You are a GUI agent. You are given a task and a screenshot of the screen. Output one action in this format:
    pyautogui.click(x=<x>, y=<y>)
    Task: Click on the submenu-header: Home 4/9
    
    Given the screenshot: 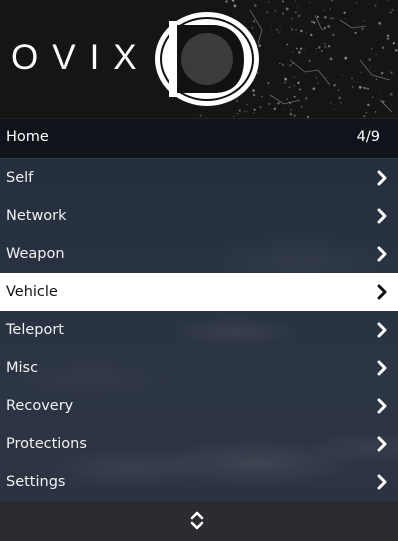 What is the action you would take?
    pyautogui.click(x=199, y=138)
    